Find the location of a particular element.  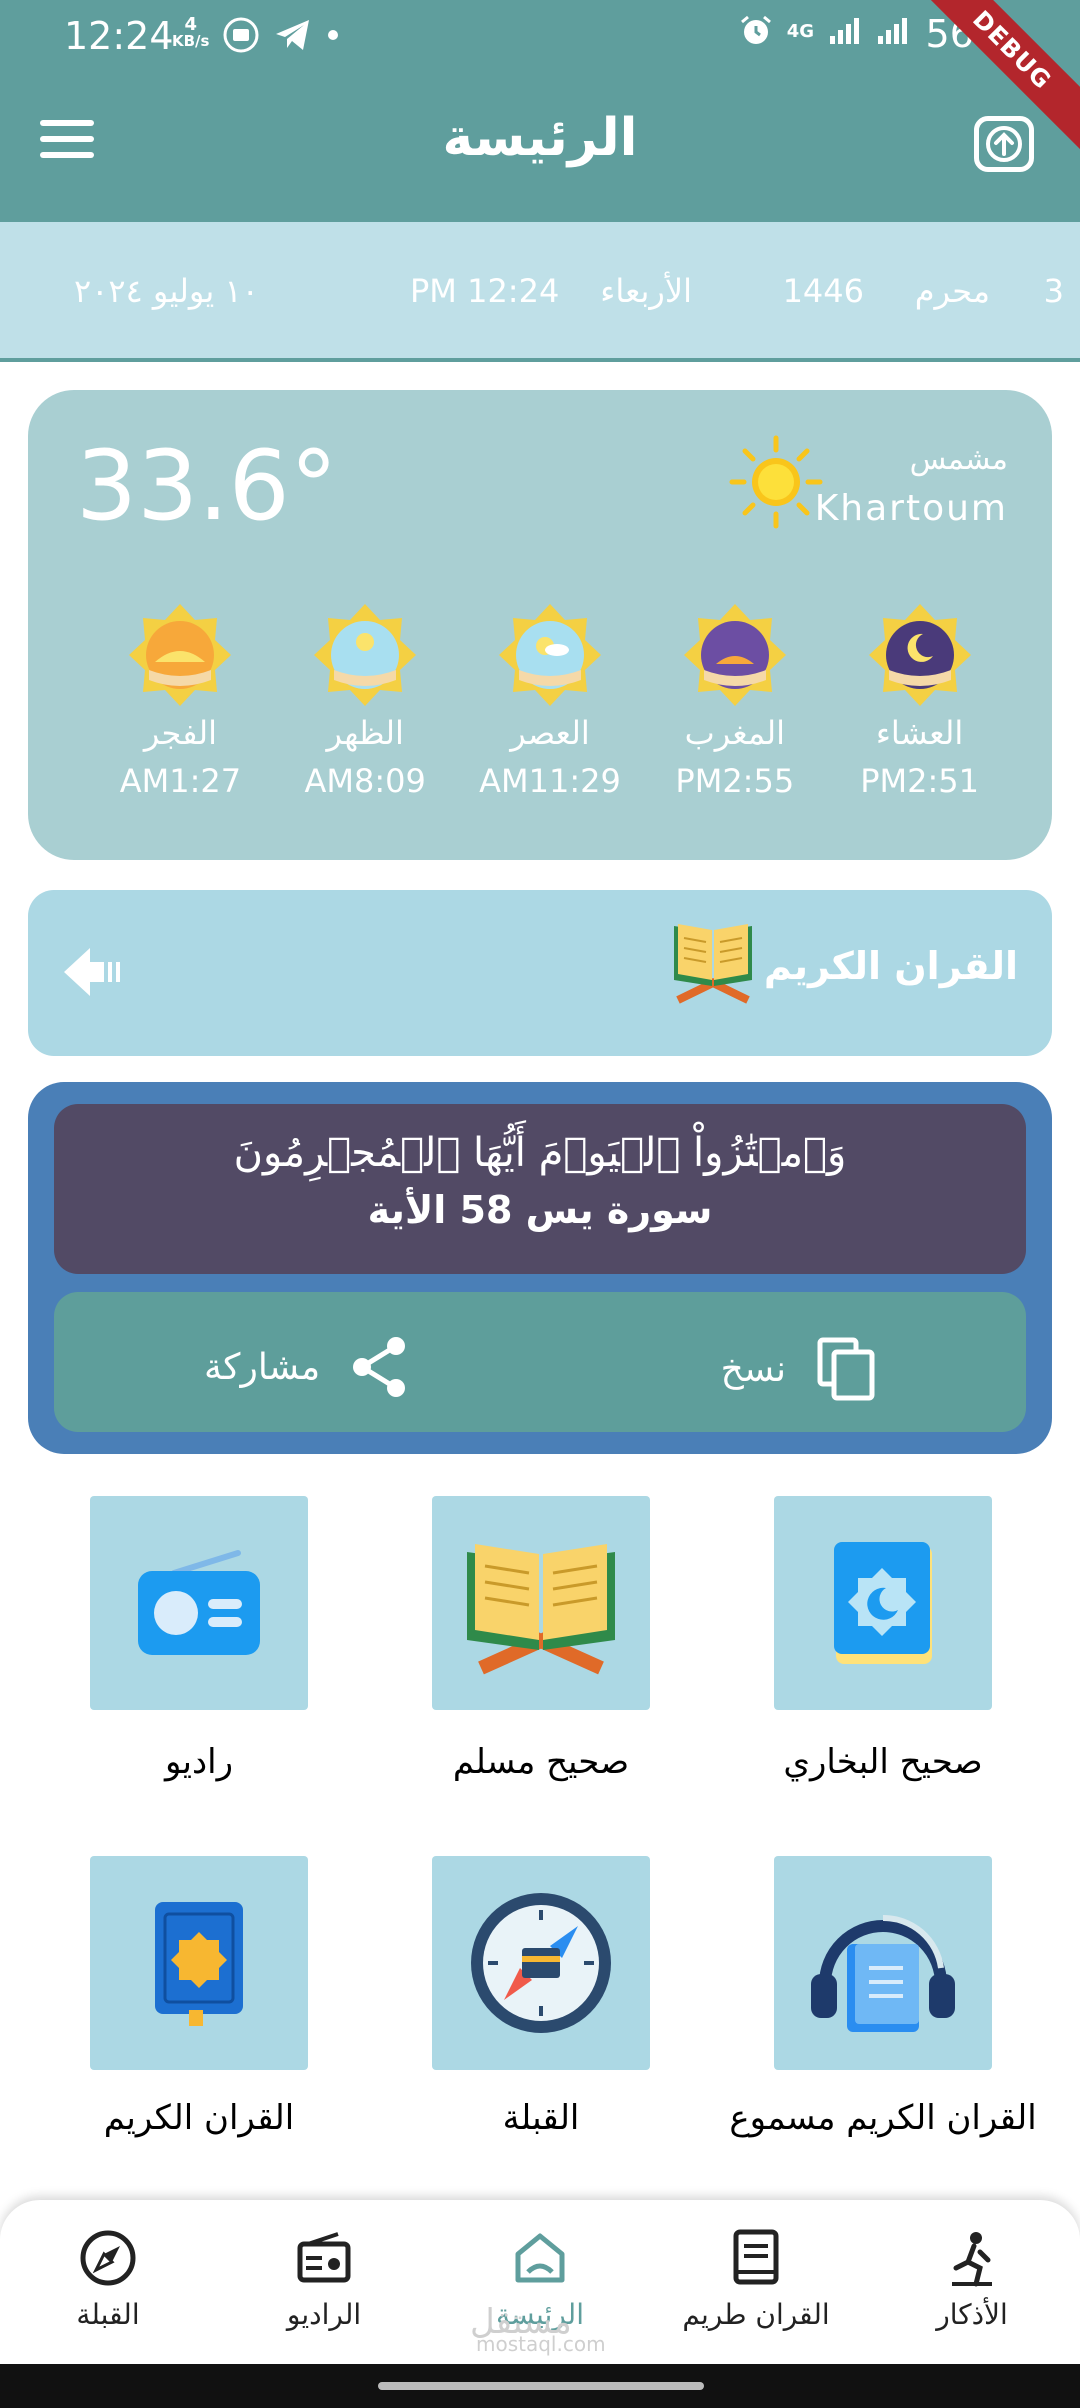

copy-label: نسخ is located at coordinates (753, 1369).